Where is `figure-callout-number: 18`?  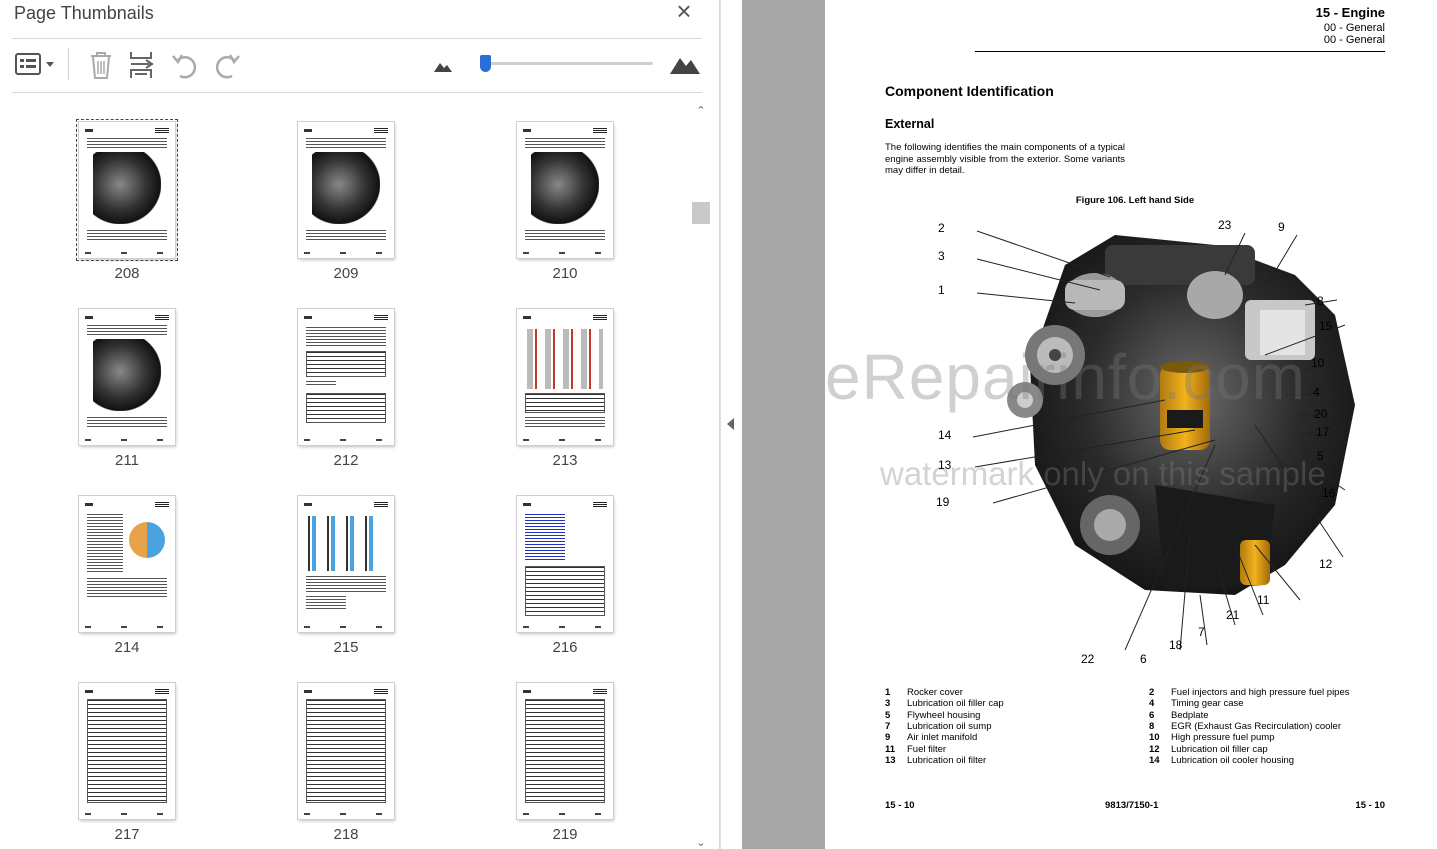
figure-callout-number: 18 is located at coordinates (1176, 645).